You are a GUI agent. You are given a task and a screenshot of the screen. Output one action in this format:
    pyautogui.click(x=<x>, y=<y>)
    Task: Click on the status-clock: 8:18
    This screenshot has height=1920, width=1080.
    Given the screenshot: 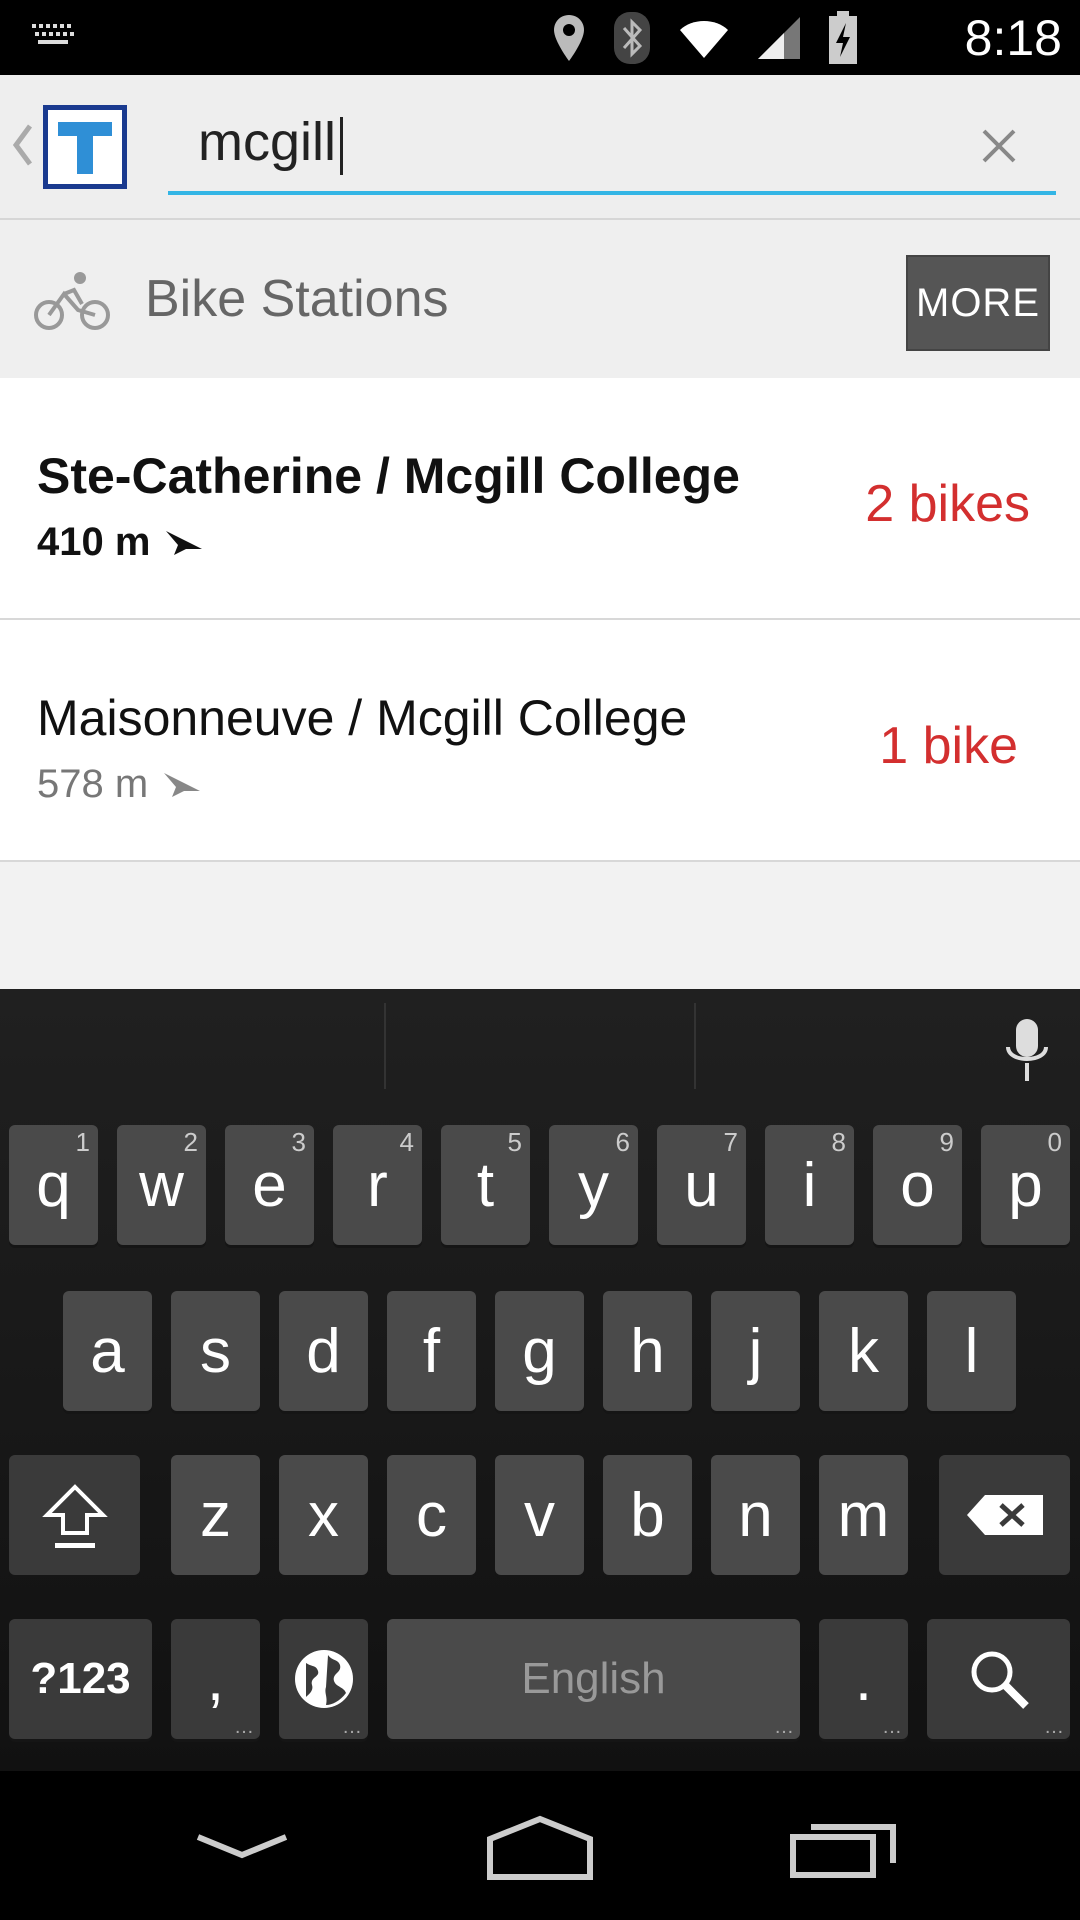 What is the action you would take?
    pyautogui.click(x=1013, y=38)
    